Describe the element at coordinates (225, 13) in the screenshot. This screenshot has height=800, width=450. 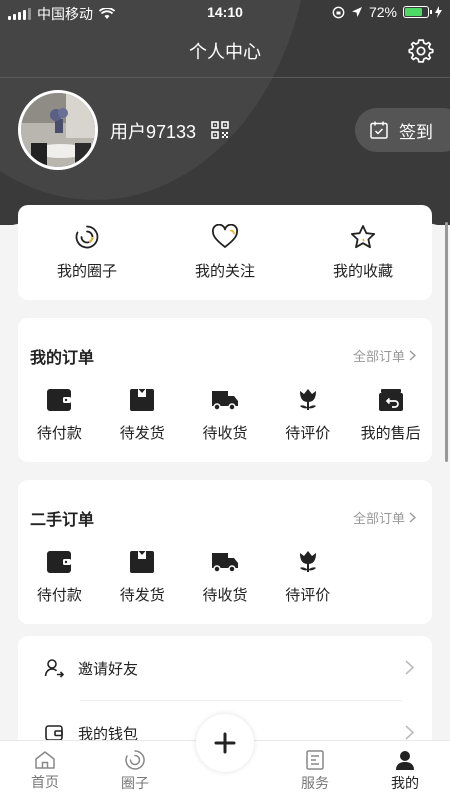
I see `status-bar: 中国移动 14:10 72%` at that location.